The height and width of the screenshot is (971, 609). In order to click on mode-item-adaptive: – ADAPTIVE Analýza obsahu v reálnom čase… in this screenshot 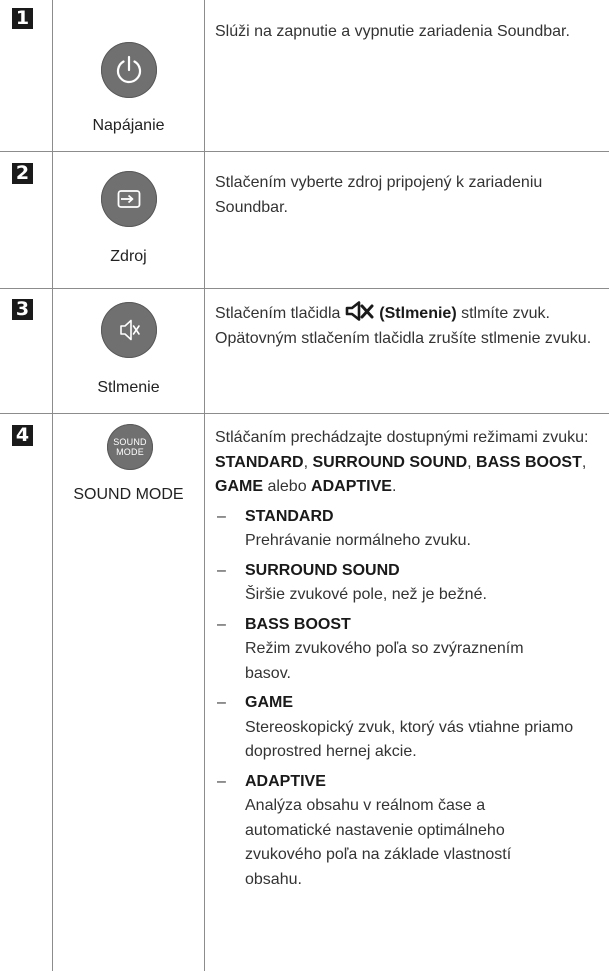, I will do `click(409, 831)`.